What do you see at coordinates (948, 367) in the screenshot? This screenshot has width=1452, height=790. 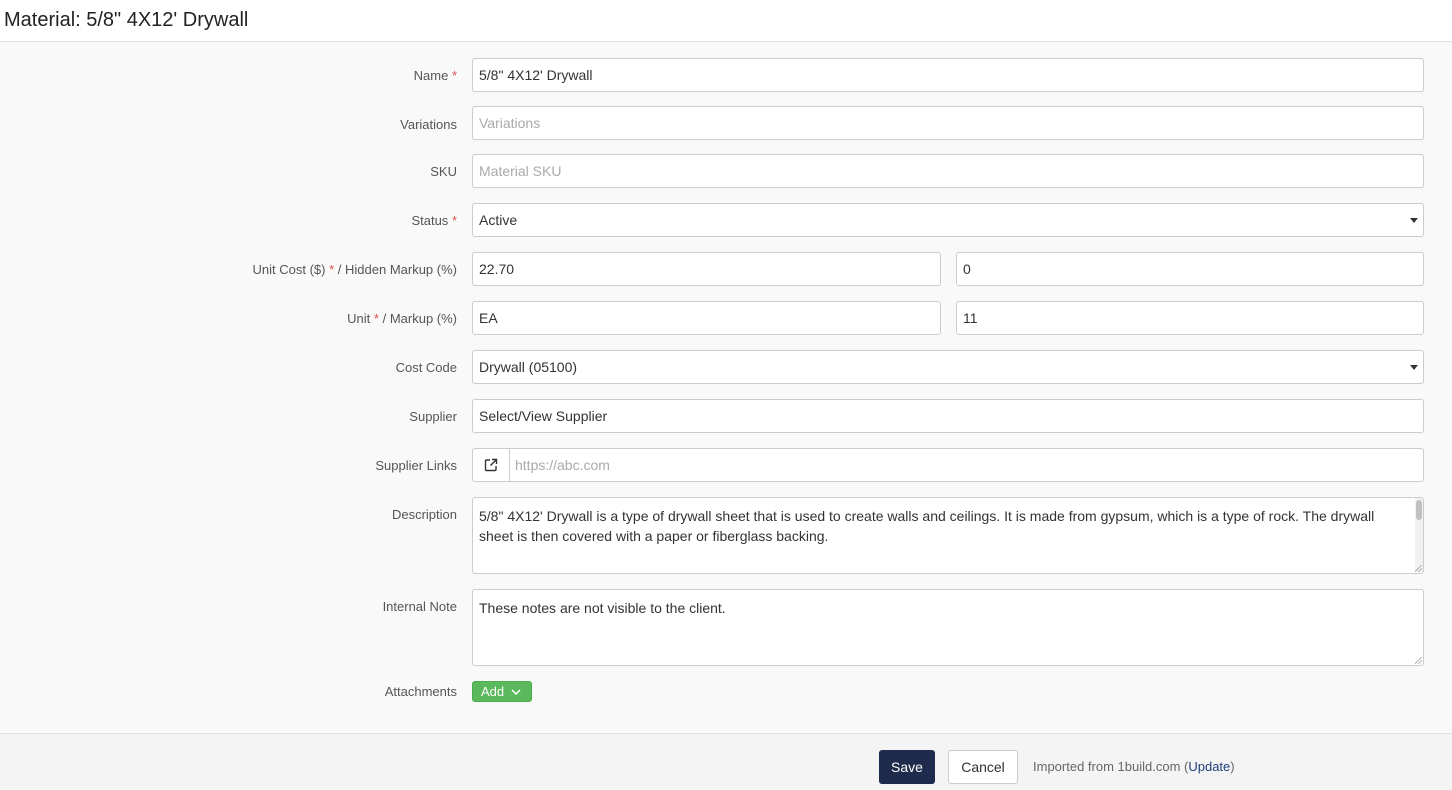 I see `cost-code-select: Drywall (05100)` at bounding box center [948, 367].